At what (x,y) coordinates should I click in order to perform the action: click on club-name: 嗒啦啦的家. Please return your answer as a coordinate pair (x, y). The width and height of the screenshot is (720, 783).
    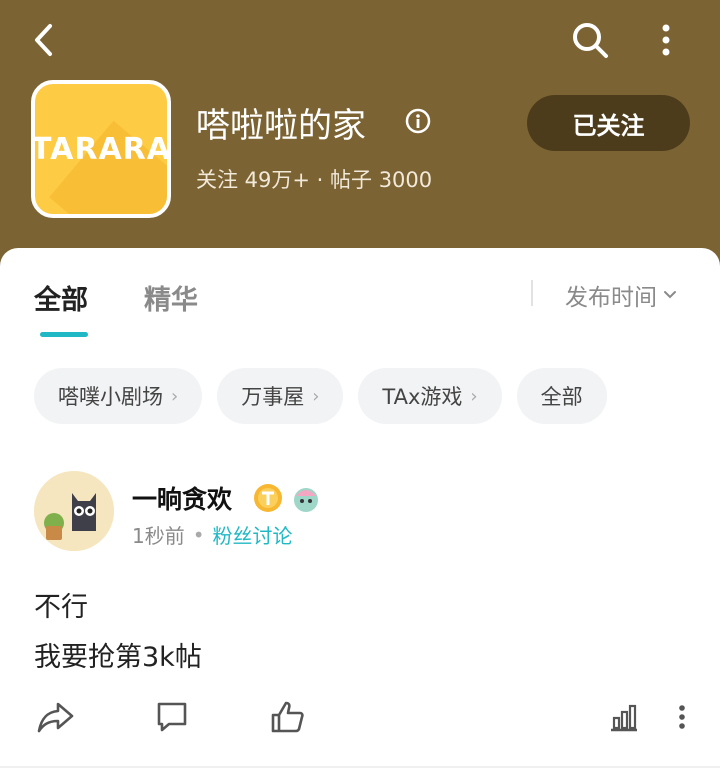
    Looking at the image, I should click on (281, 126).